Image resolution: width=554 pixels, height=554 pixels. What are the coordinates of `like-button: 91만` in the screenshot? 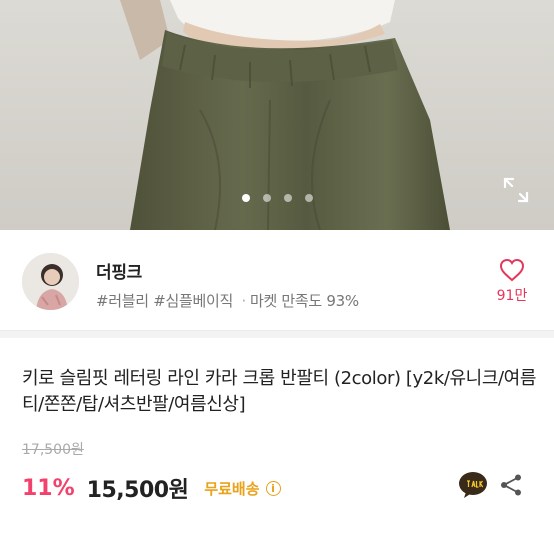 It's located at (512, 281).